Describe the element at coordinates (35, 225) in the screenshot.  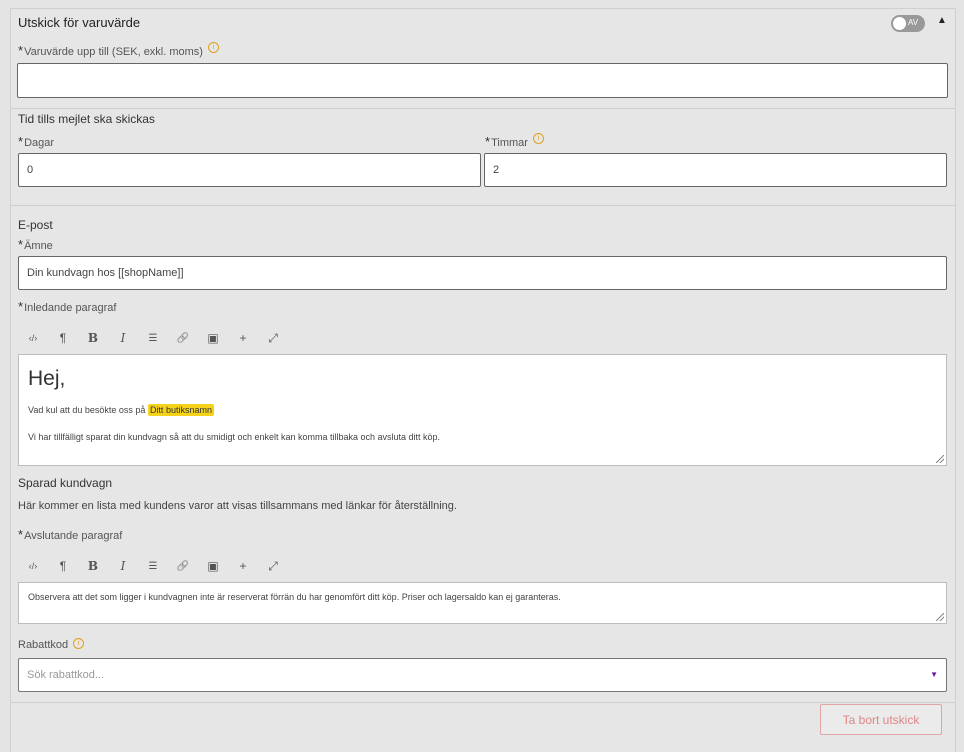
I see `email-title: E-post` at that location.